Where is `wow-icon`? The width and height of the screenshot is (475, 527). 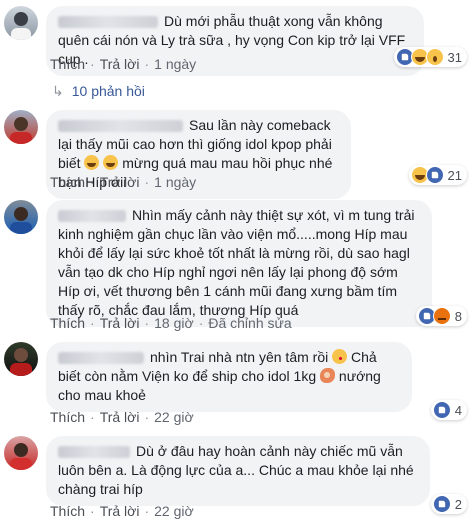
wow-icon is located at coordinates (434, 57).